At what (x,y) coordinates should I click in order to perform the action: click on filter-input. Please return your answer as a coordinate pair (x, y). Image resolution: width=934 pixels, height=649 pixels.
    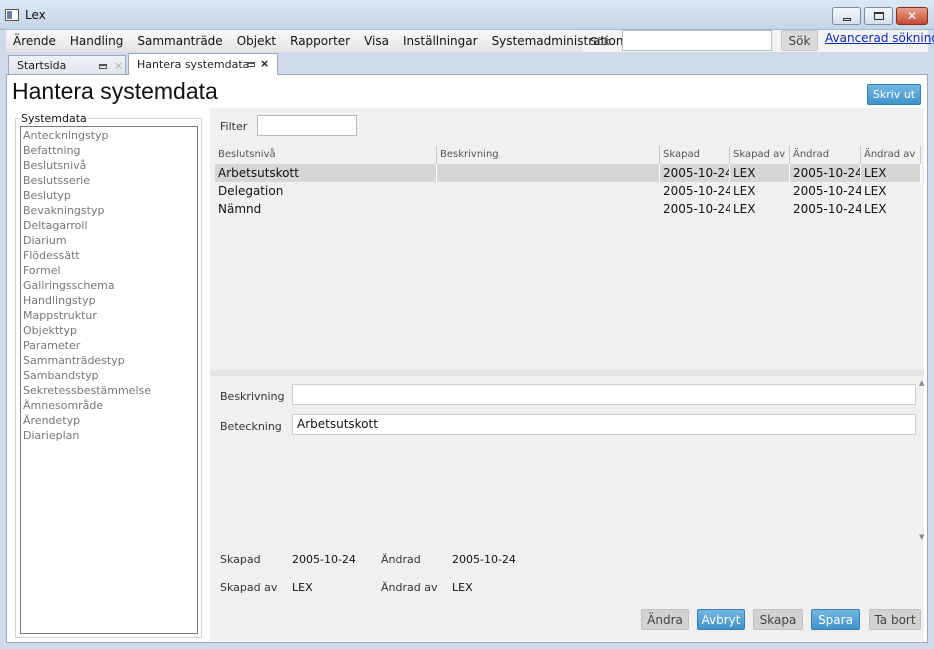
    Looking at the image, I should click on (307, 125).